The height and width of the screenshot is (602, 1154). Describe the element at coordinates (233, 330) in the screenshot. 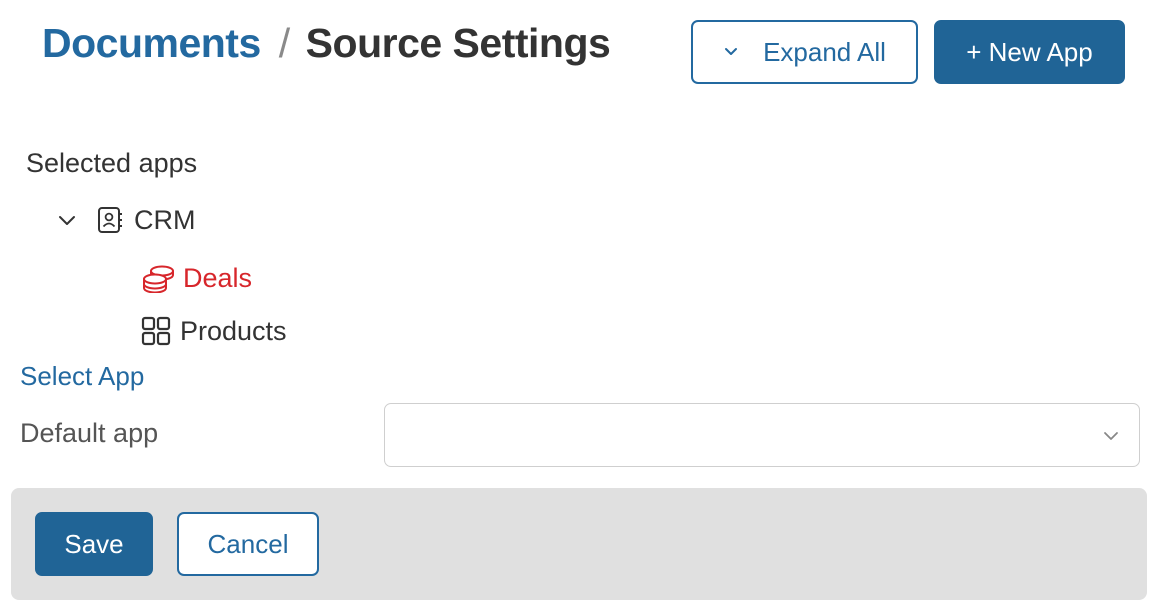

I see `tree-item-label: Products` at that location.